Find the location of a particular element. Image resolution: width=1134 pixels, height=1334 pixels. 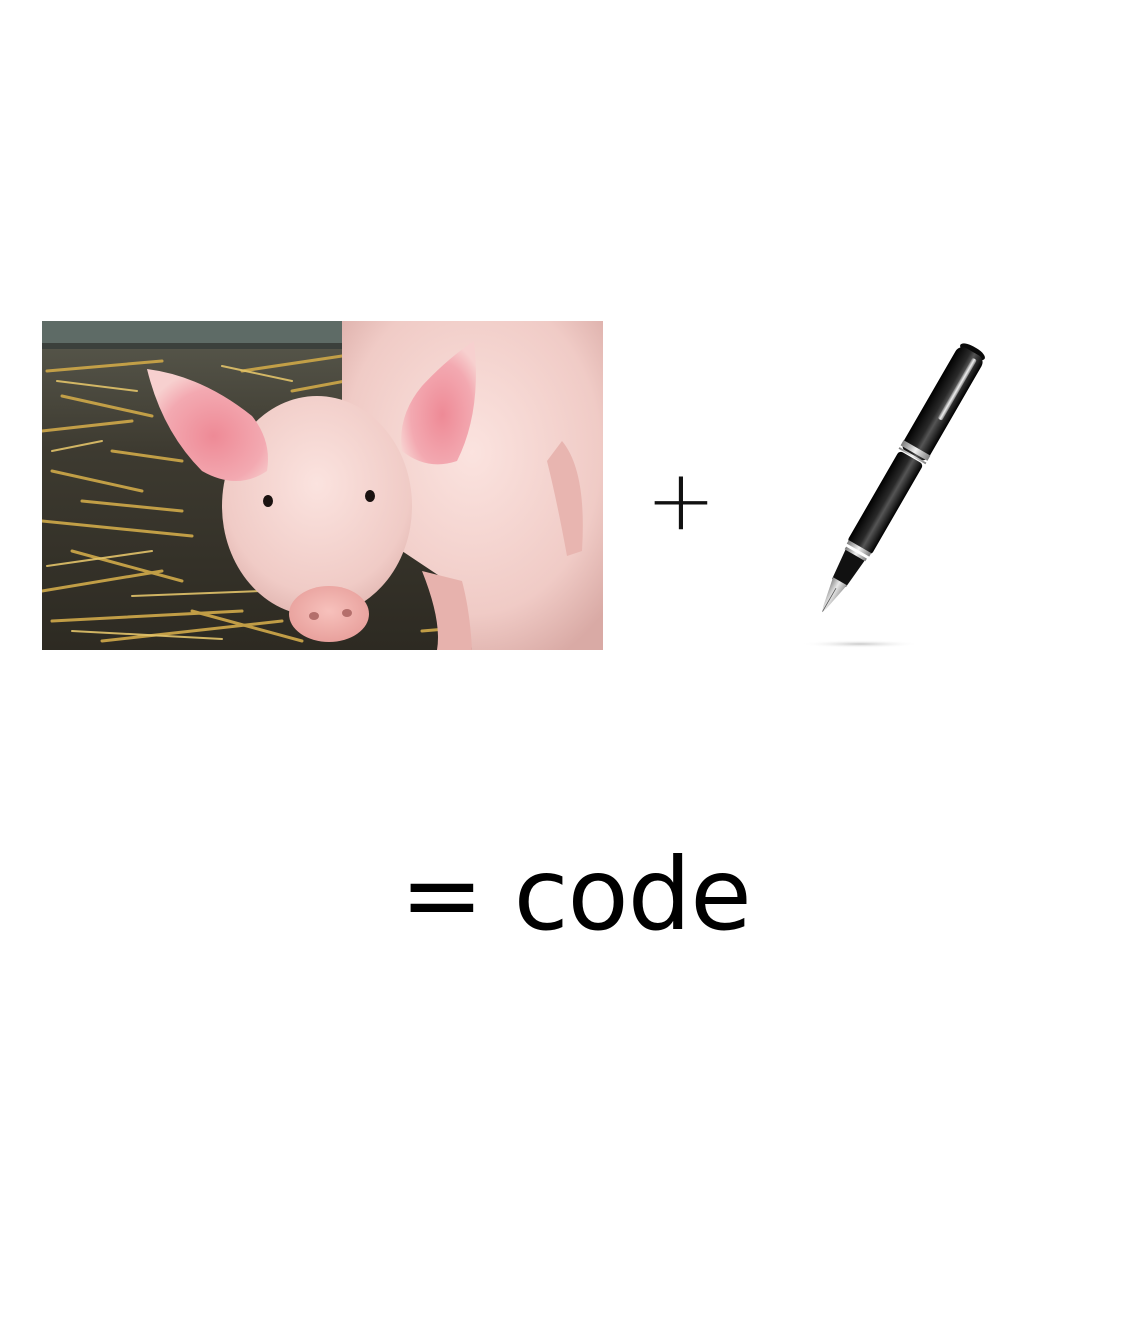

plus-sign: + is located at coordinates (681, 500).